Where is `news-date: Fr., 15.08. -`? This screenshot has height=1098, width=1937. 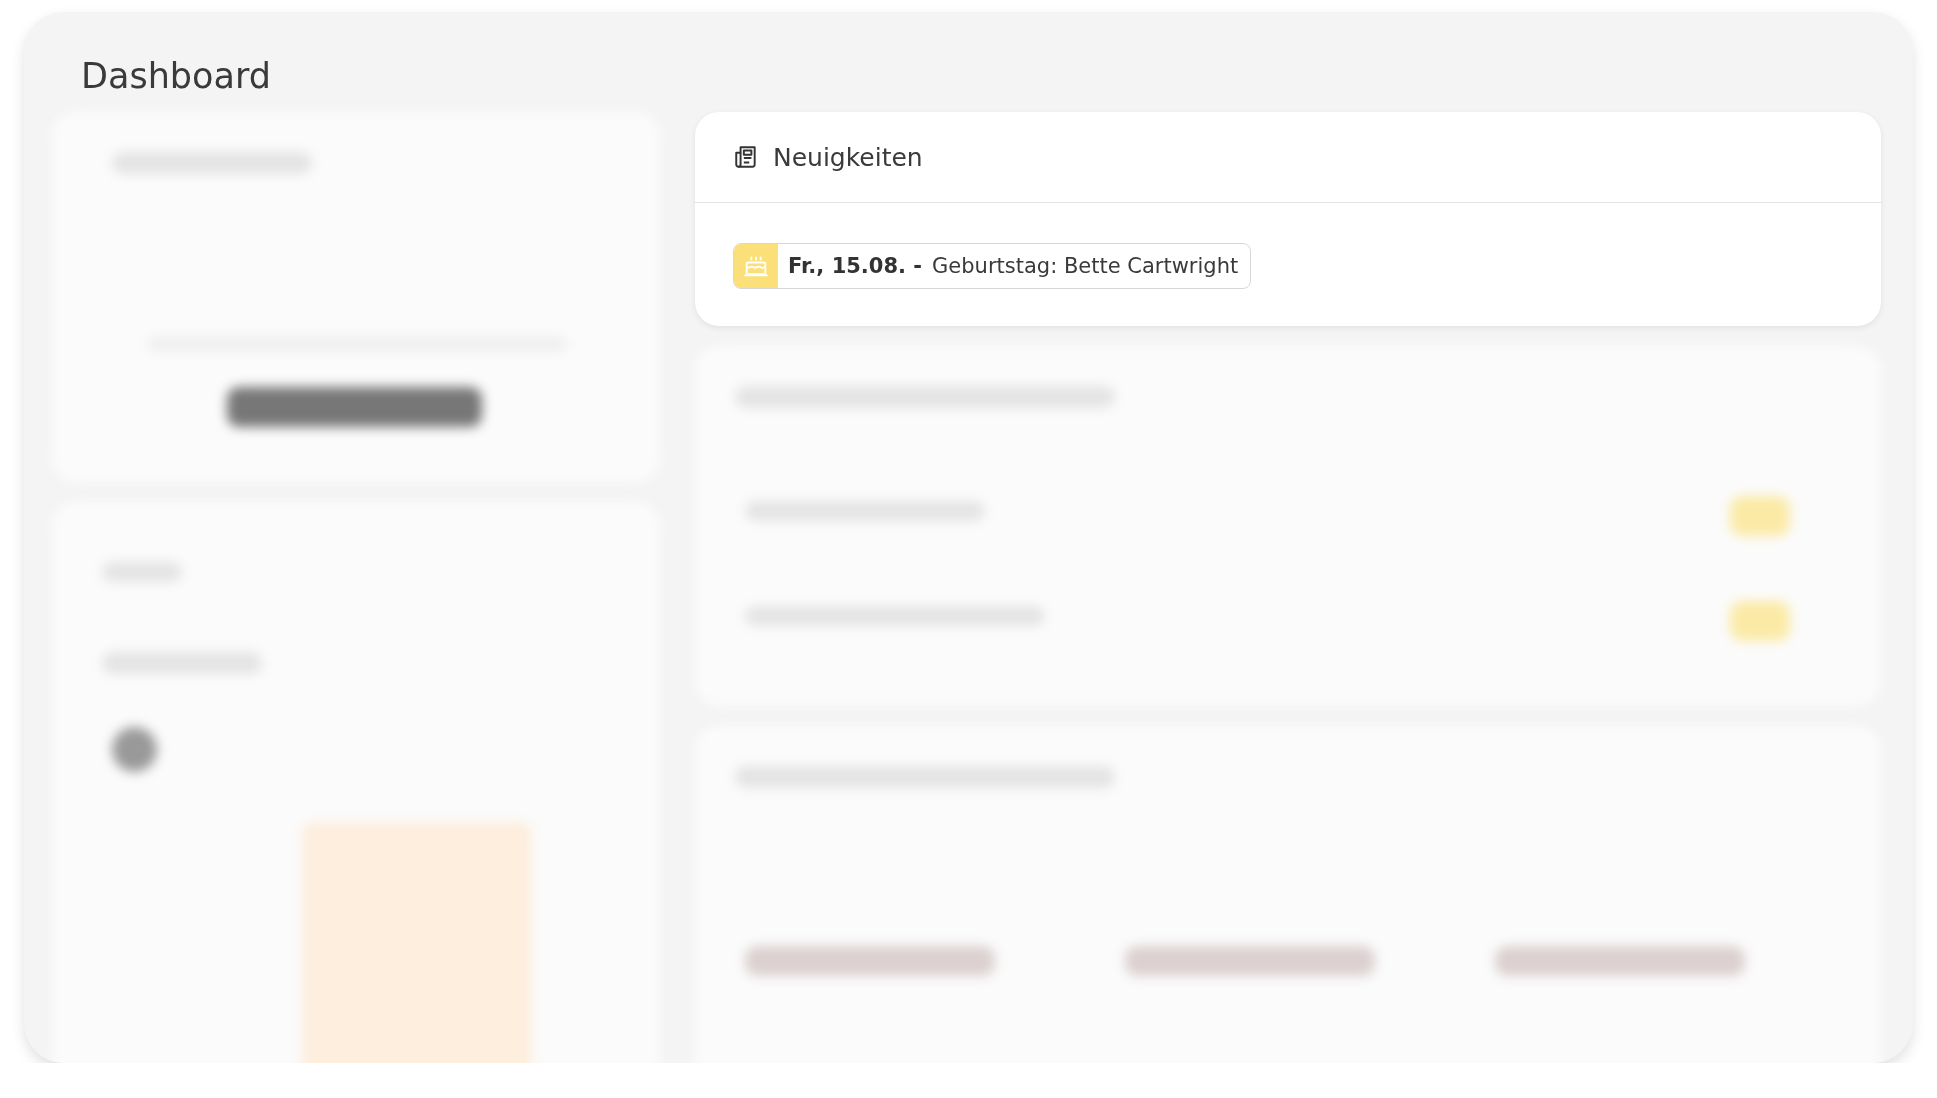 news-date: Fr., 15.08. - is located at coordinates (855, 266).